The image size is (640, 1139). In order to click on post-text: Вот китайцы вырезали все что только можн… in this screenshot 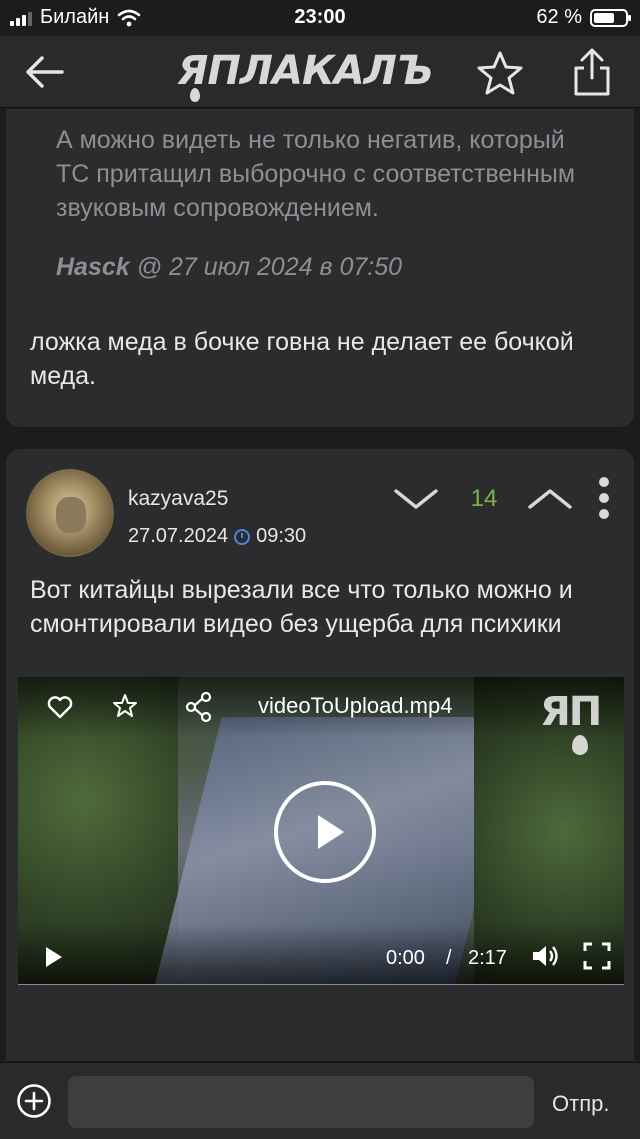, I will do `click(301, 607)`.